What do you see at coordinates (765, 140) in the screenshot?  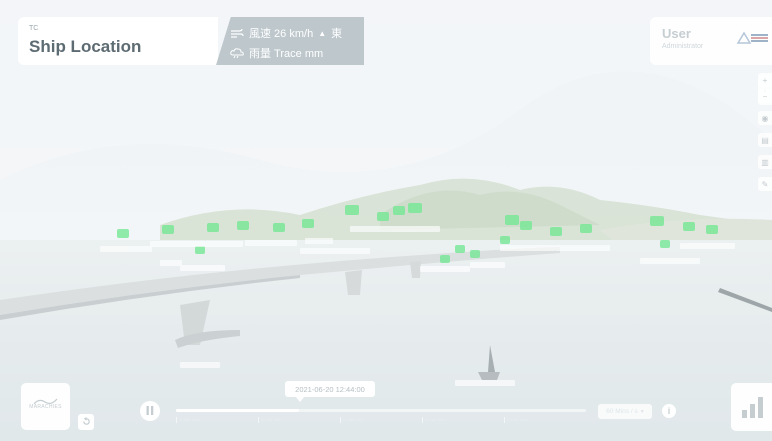 I see `layers-button: ▤` at bounding box center [765, 140].